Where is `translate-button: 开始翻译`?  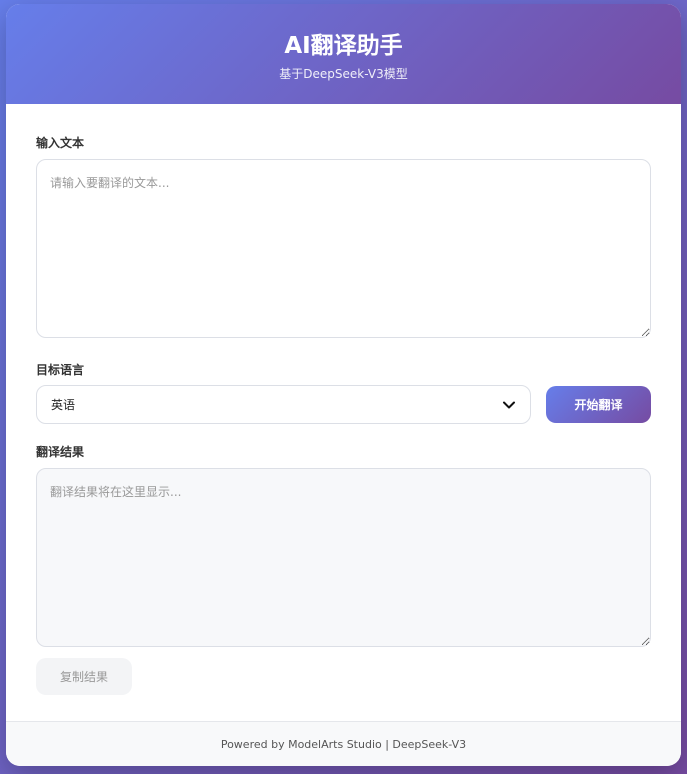 translate-button: 开始翻译 is located at coordinates (598, 404).